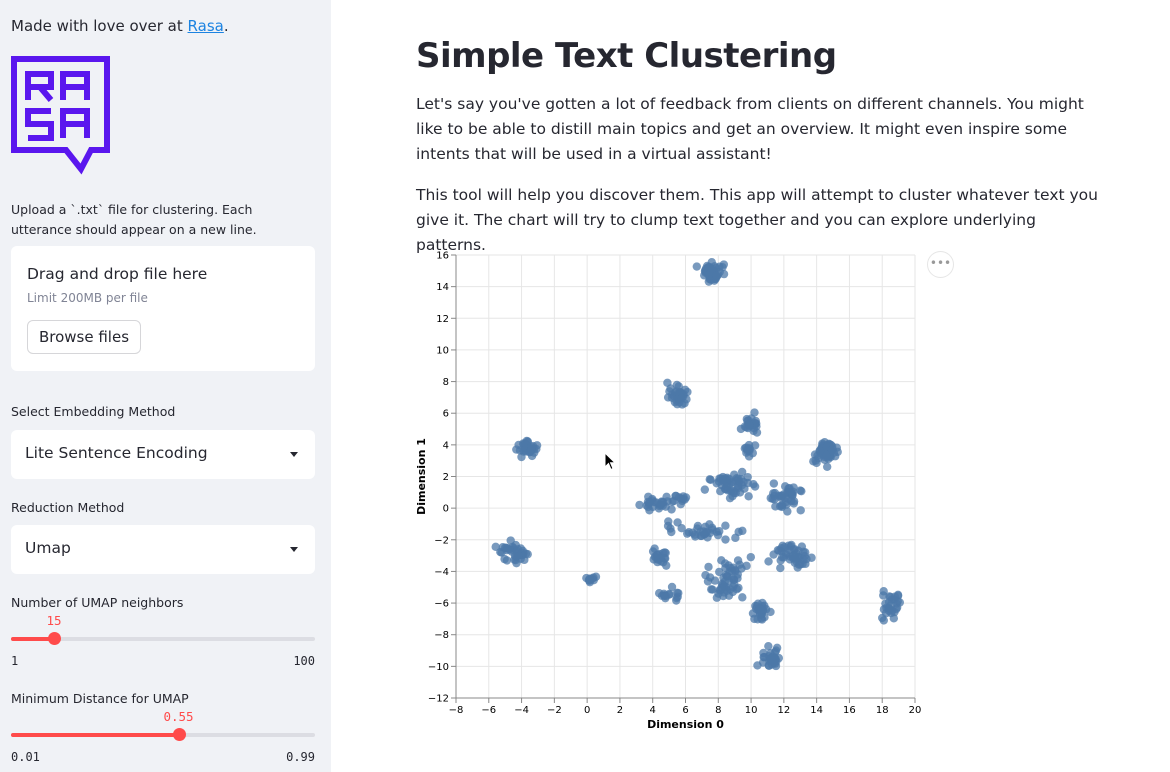  I want to click on min-dist-slider: 0.55 0.01 0.99, so click(163, 736).